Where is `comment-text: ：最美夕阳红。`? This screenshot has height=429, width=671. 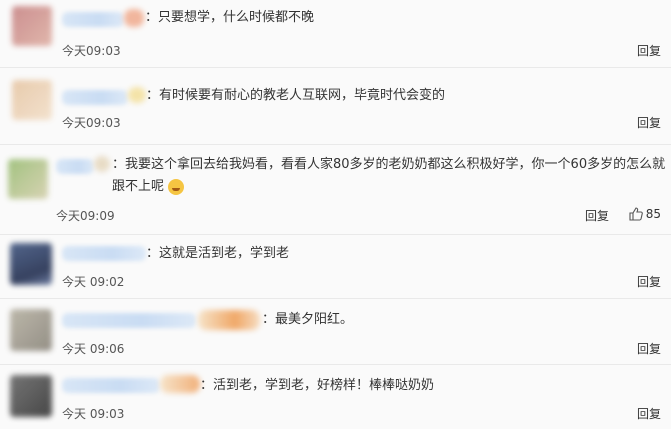
comment-text: ：最美夕阳红。 is located at coordinates (308, 319).